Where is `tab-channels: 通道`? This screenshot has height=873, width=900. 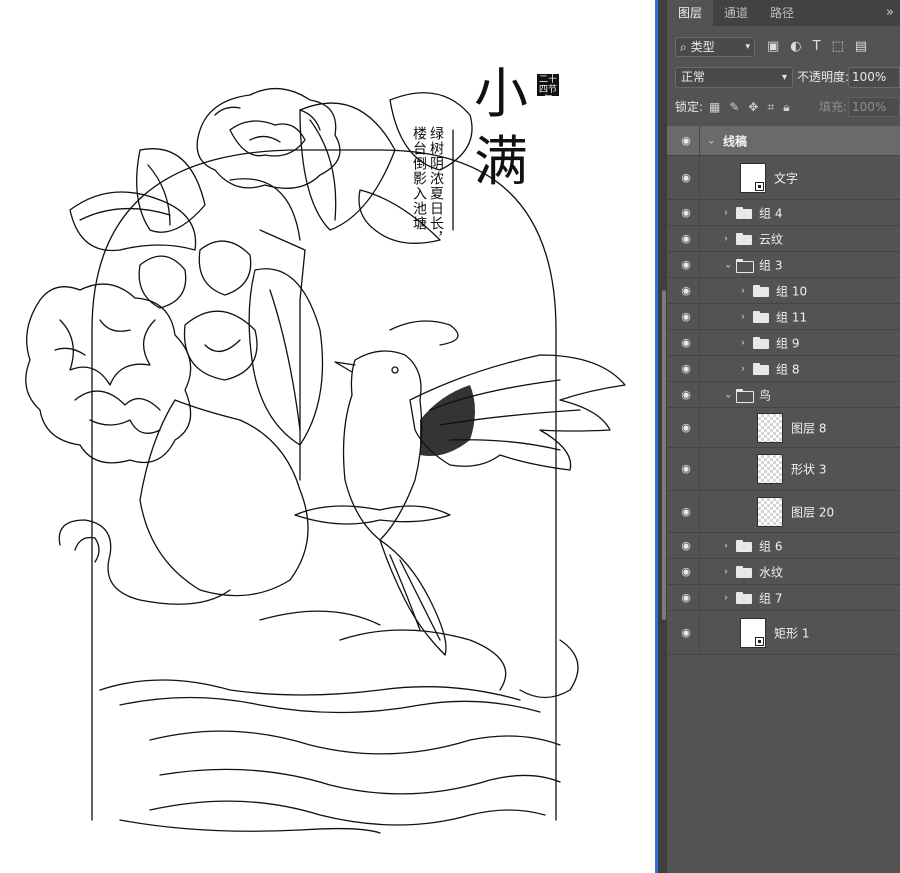
tab-channels: 通道 is located at coordinates (736, 13).